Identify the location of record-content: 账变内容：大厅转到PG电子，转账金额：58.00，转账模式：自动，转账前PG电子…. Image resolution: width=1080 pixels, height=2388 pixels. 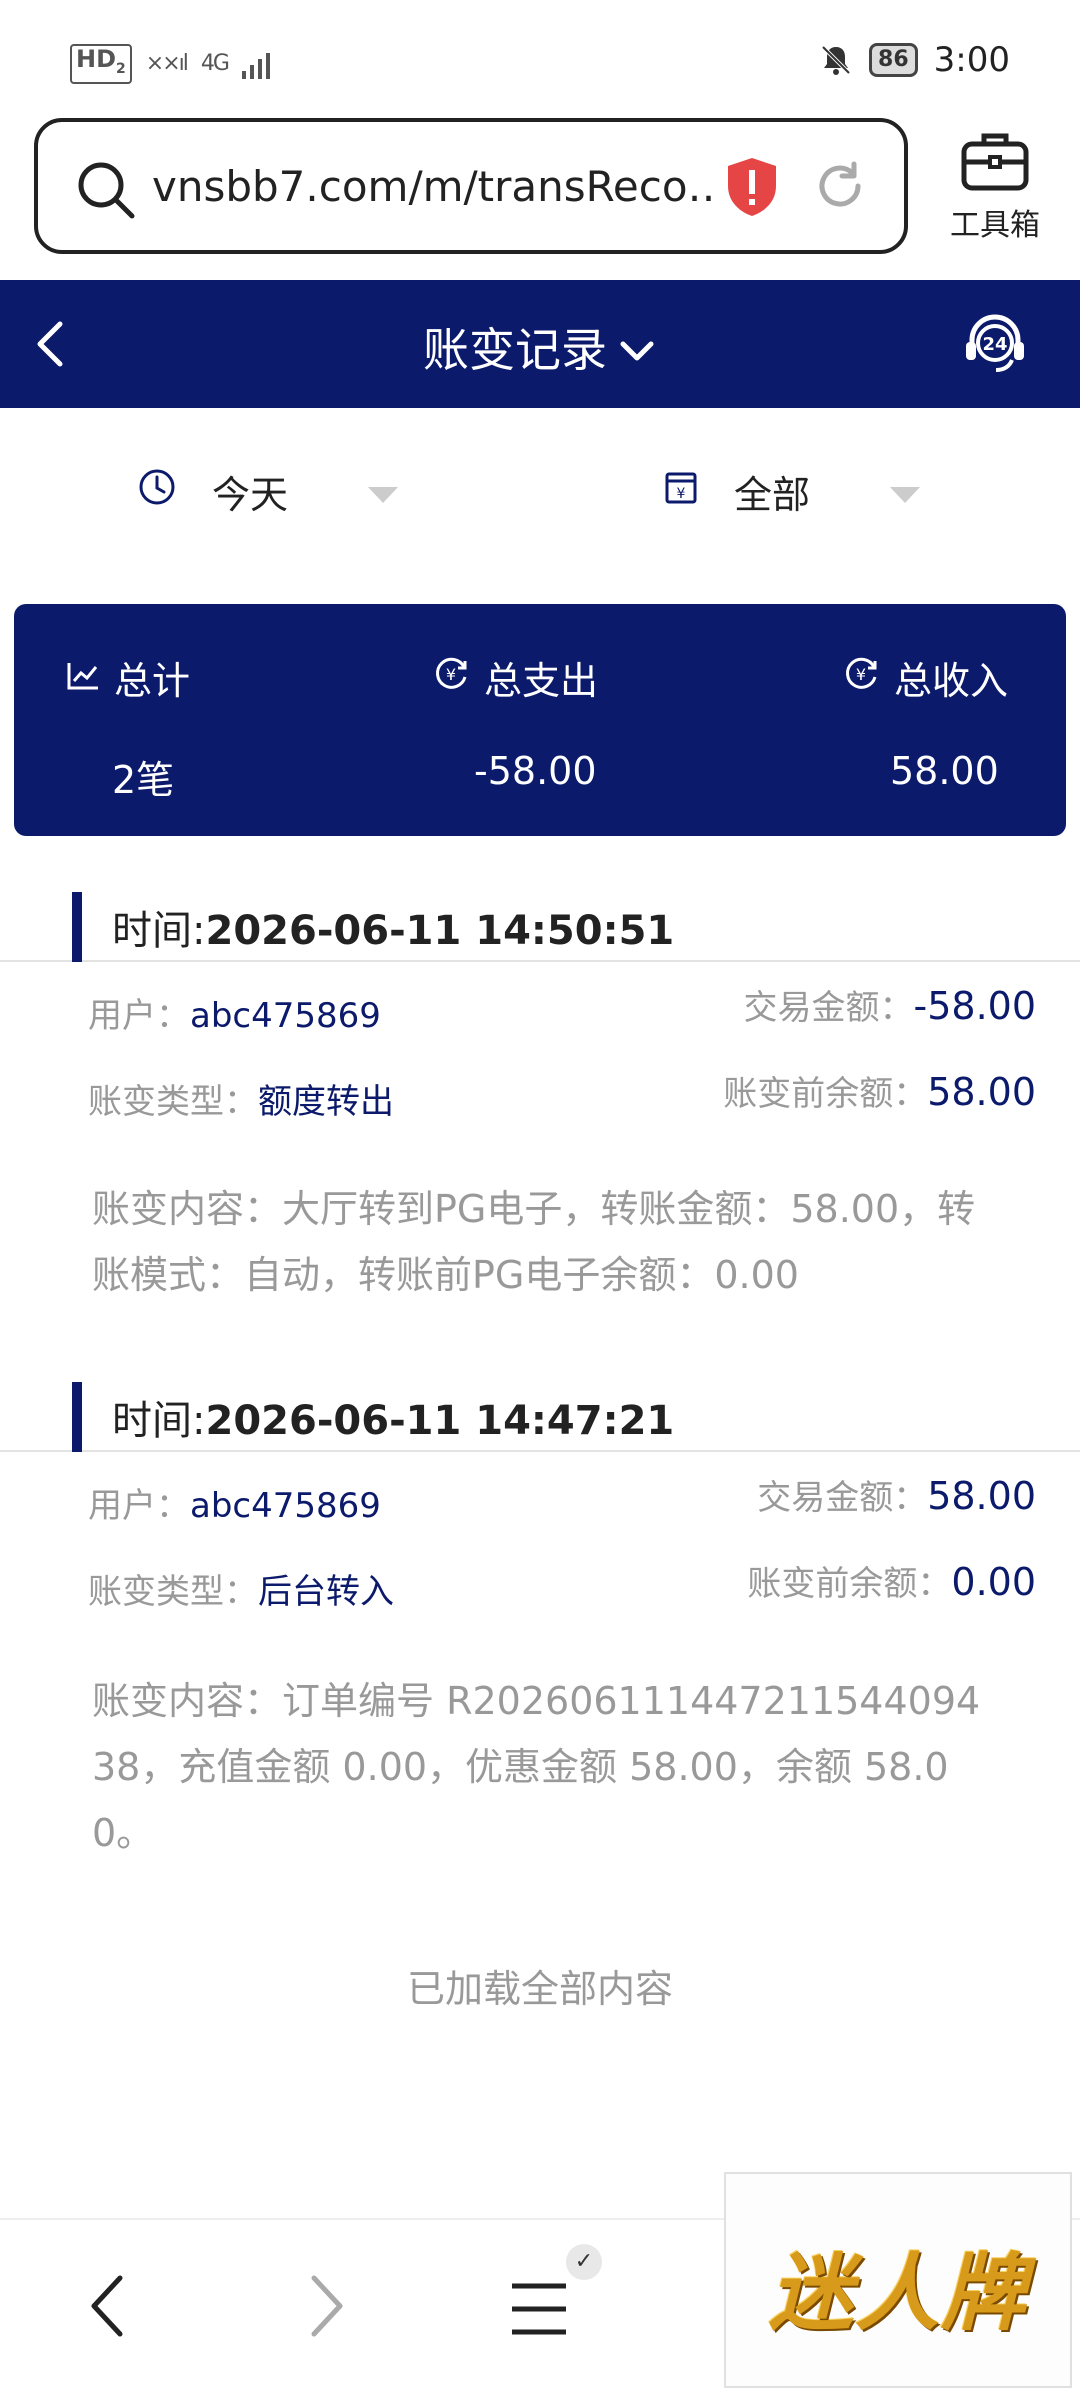
(534, 1242).